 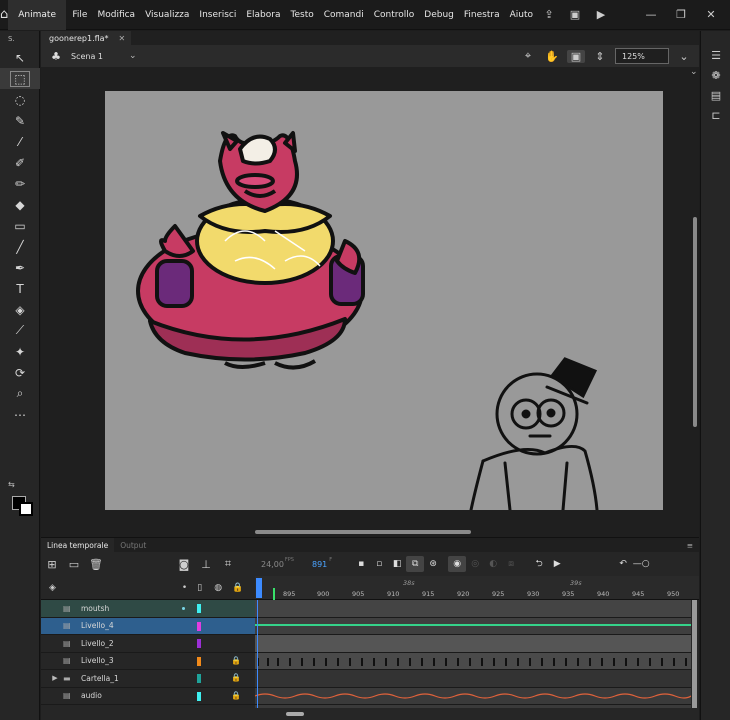 I want to click on timeline-horizontal-scrollbar, so click(x=295, y=714).